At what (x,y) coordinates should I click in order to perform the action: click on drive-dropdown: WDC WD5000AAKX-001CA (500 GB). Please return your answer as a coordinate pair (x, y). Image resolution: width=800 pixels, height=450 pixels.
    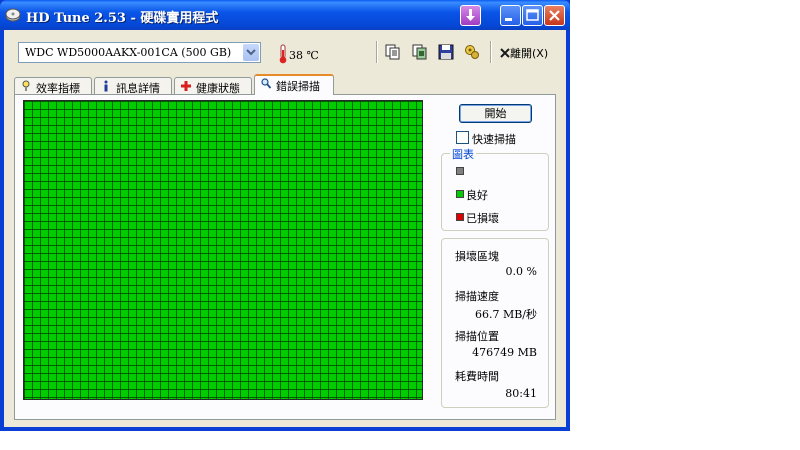
    Looking at the image, I should click on (139, 52).